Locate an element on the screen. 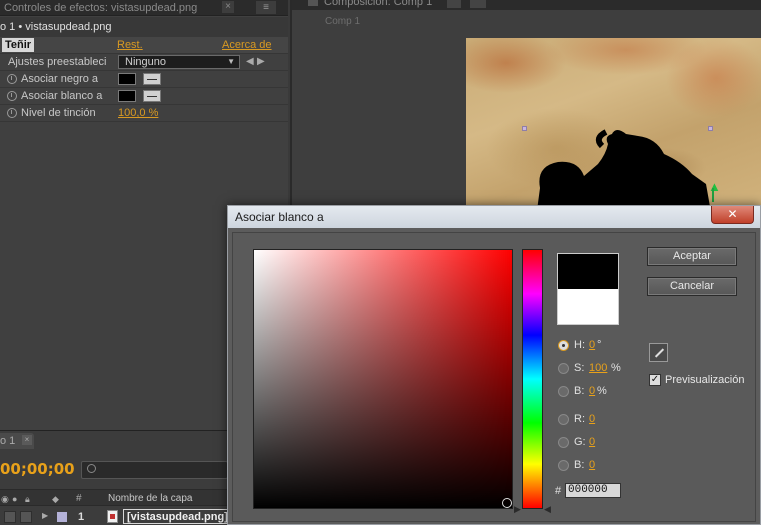 Image resolution: width=761 pixels, height=525 pixels. hue-radio is located at coordinates (563, 345).